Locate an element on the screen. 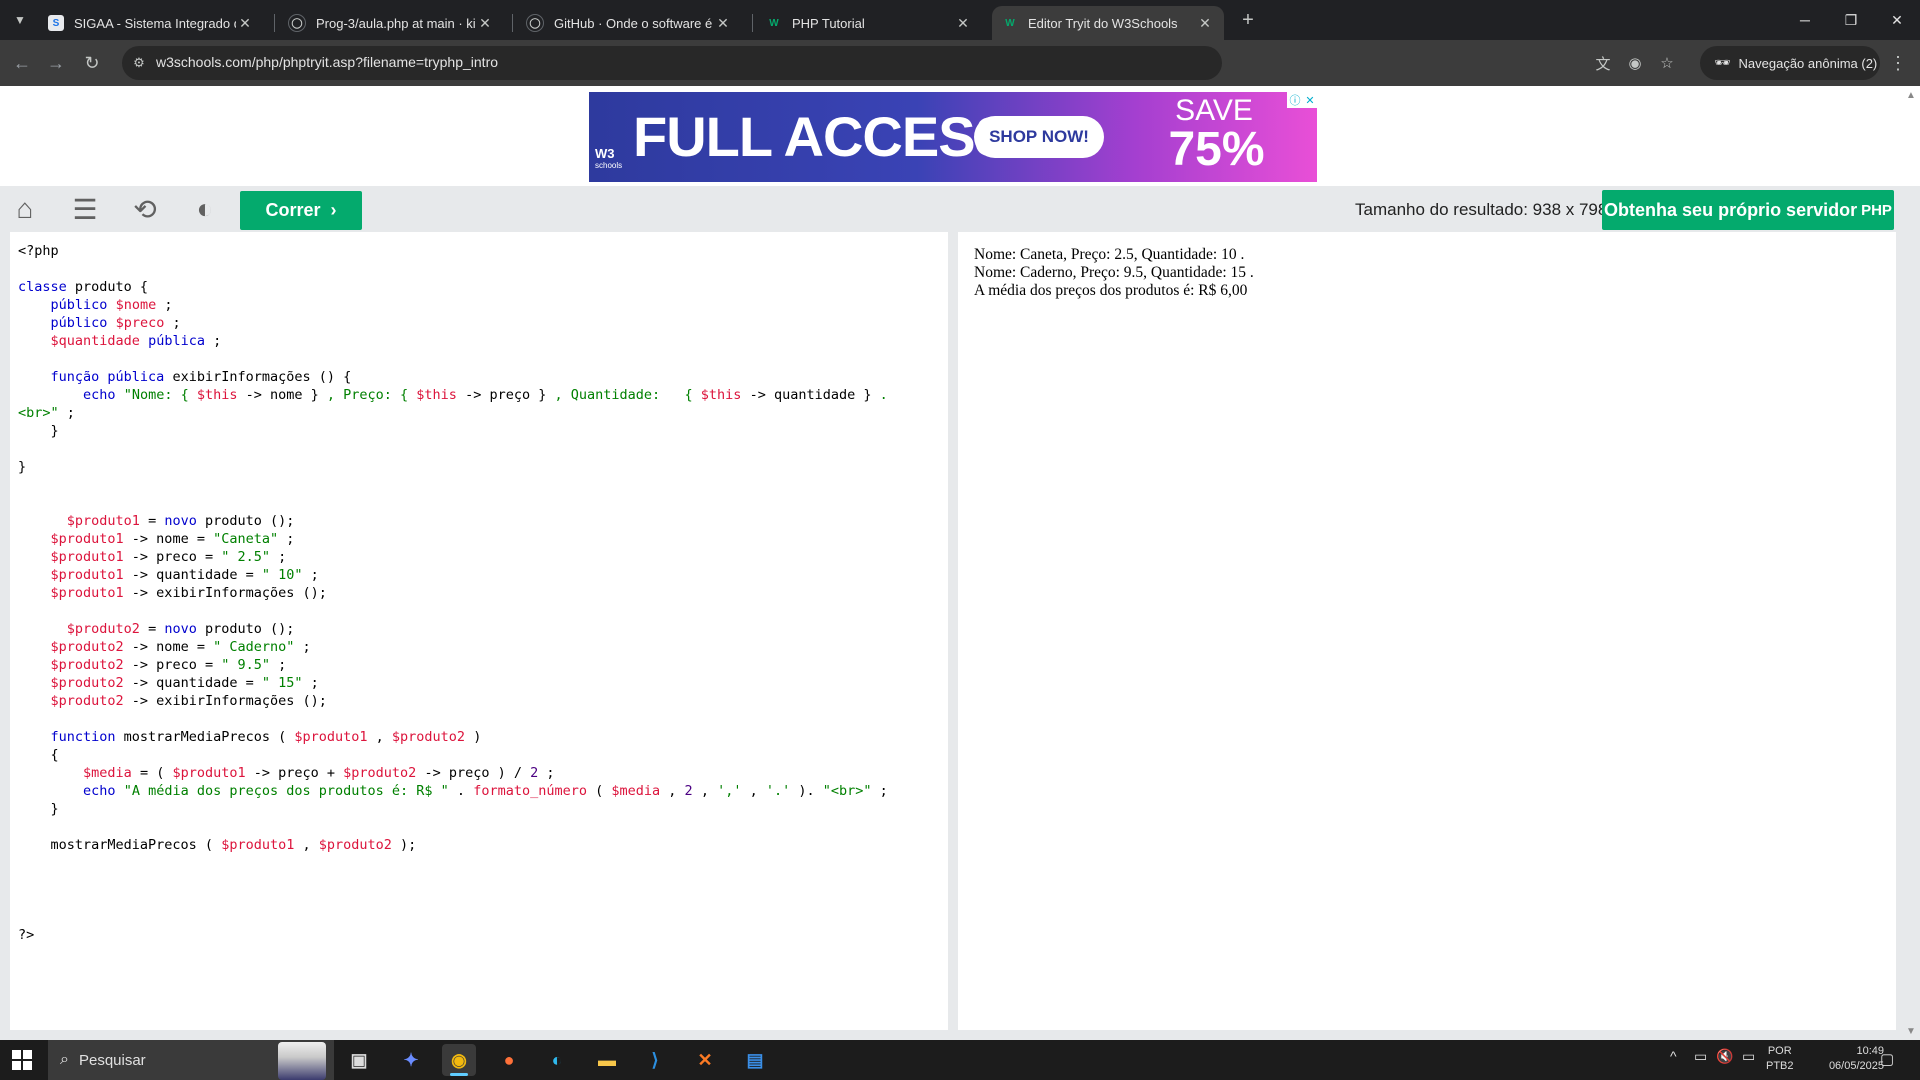  code-line: $quantidade pública ; is located at coordinates (483, 341).